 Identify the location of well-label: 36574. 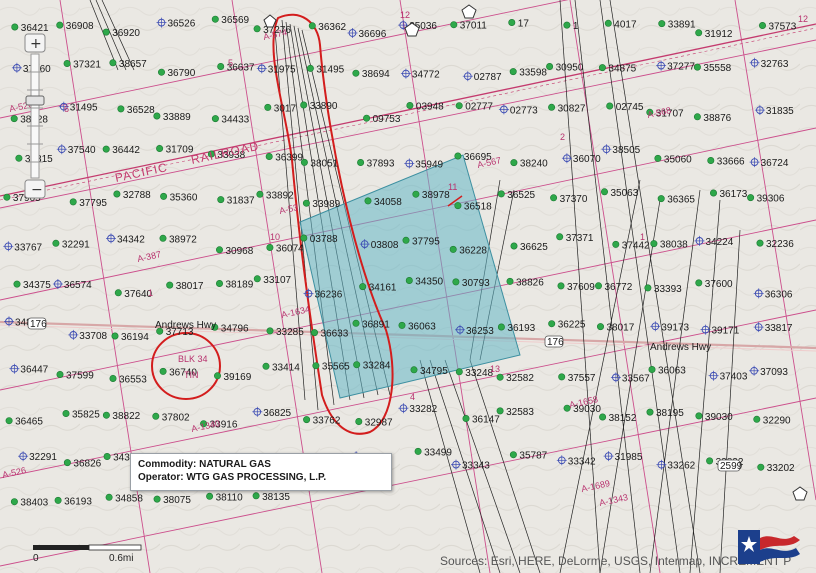
(78, 285).